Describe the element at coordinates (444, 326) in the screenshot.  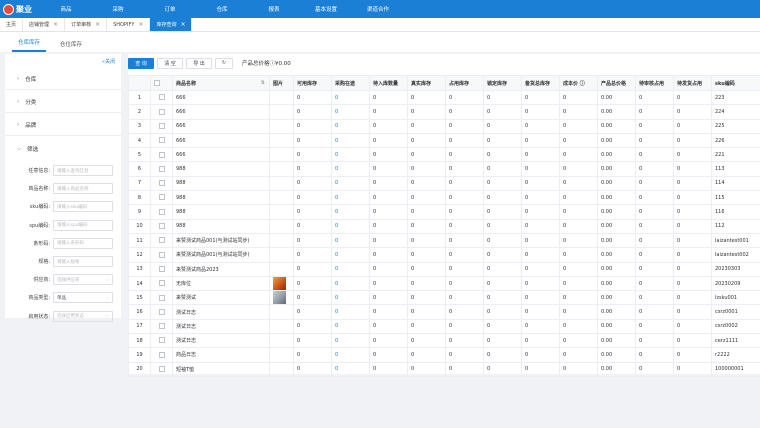
I see `table-row: 17 测试日志 0 0 0 0 0 0 0 0 0.00 0 0 csrz0002` at that location.